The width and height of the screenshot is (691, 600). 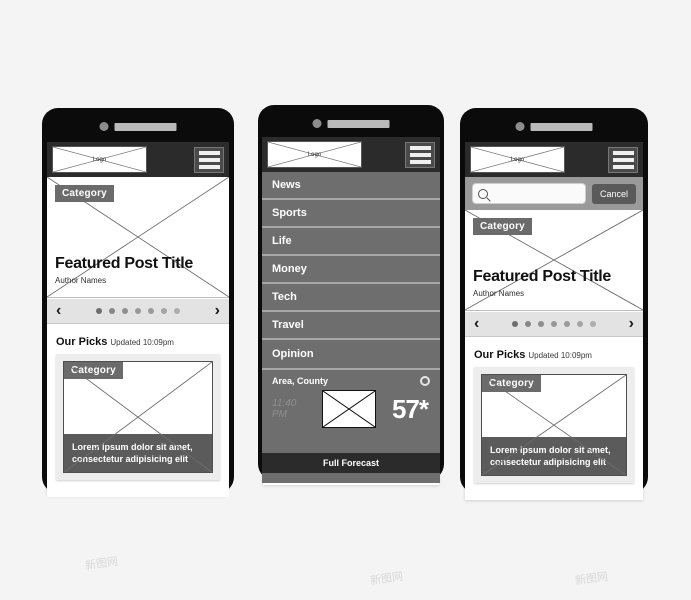 What do you see at coordinates (284, 297) in the screenshot?
I see `nav-item-label: Tech` at bounding box center [284, 297].